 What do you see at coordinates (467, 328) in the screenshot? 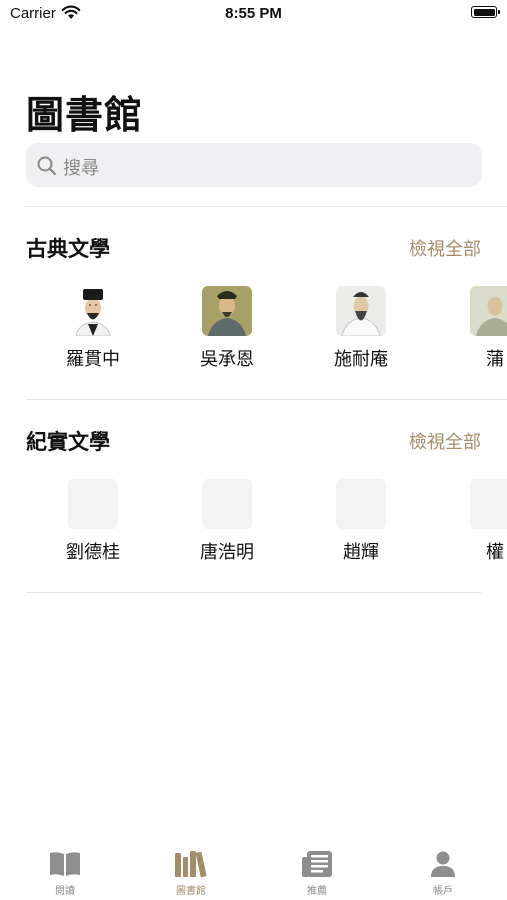
I see `author-item: 蒲` at bounding box center [467, 328].